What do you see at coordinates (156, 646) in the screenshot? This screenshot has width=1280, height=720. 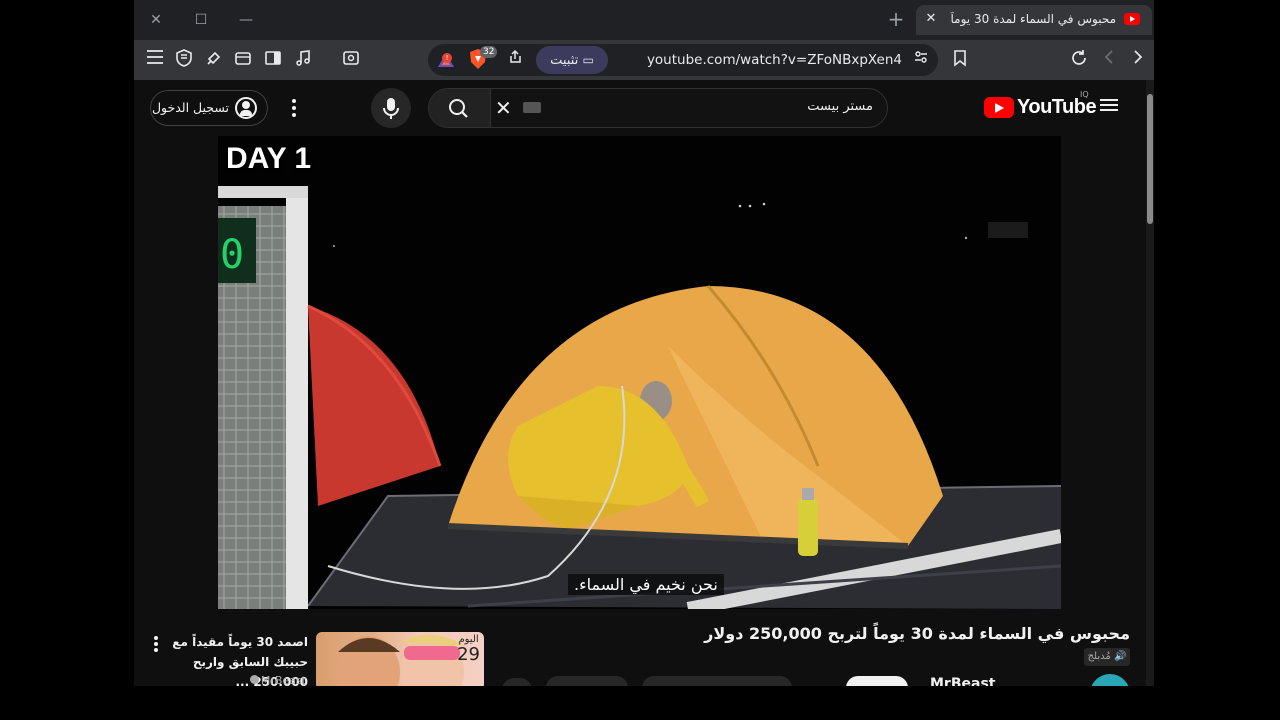 I see `recommended-more-icon` at bounding box center [156, 646].